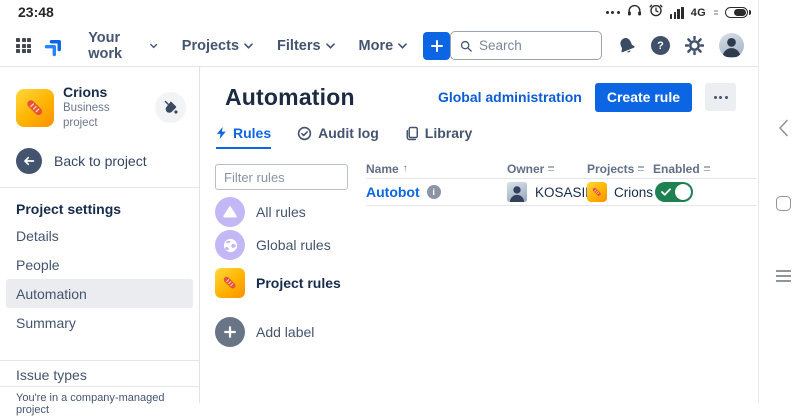 The height and width of the screenshot is (416, 806). I want to click on column-header-owner: Owner, so click(547, 169).